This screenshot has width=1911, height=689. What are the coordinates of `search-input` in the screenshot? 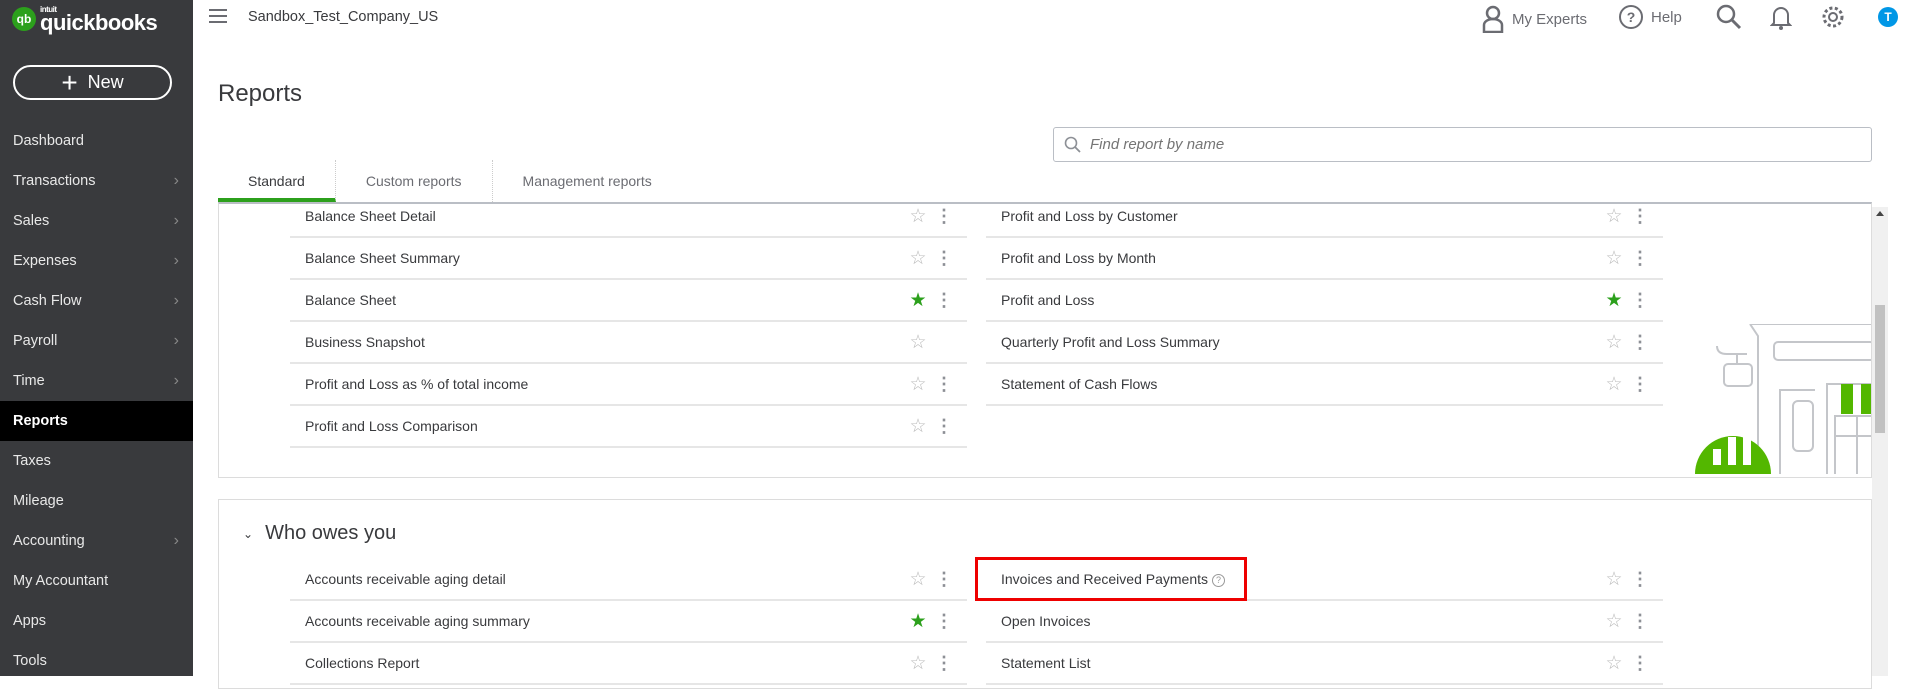 It's located at (1440, 144).